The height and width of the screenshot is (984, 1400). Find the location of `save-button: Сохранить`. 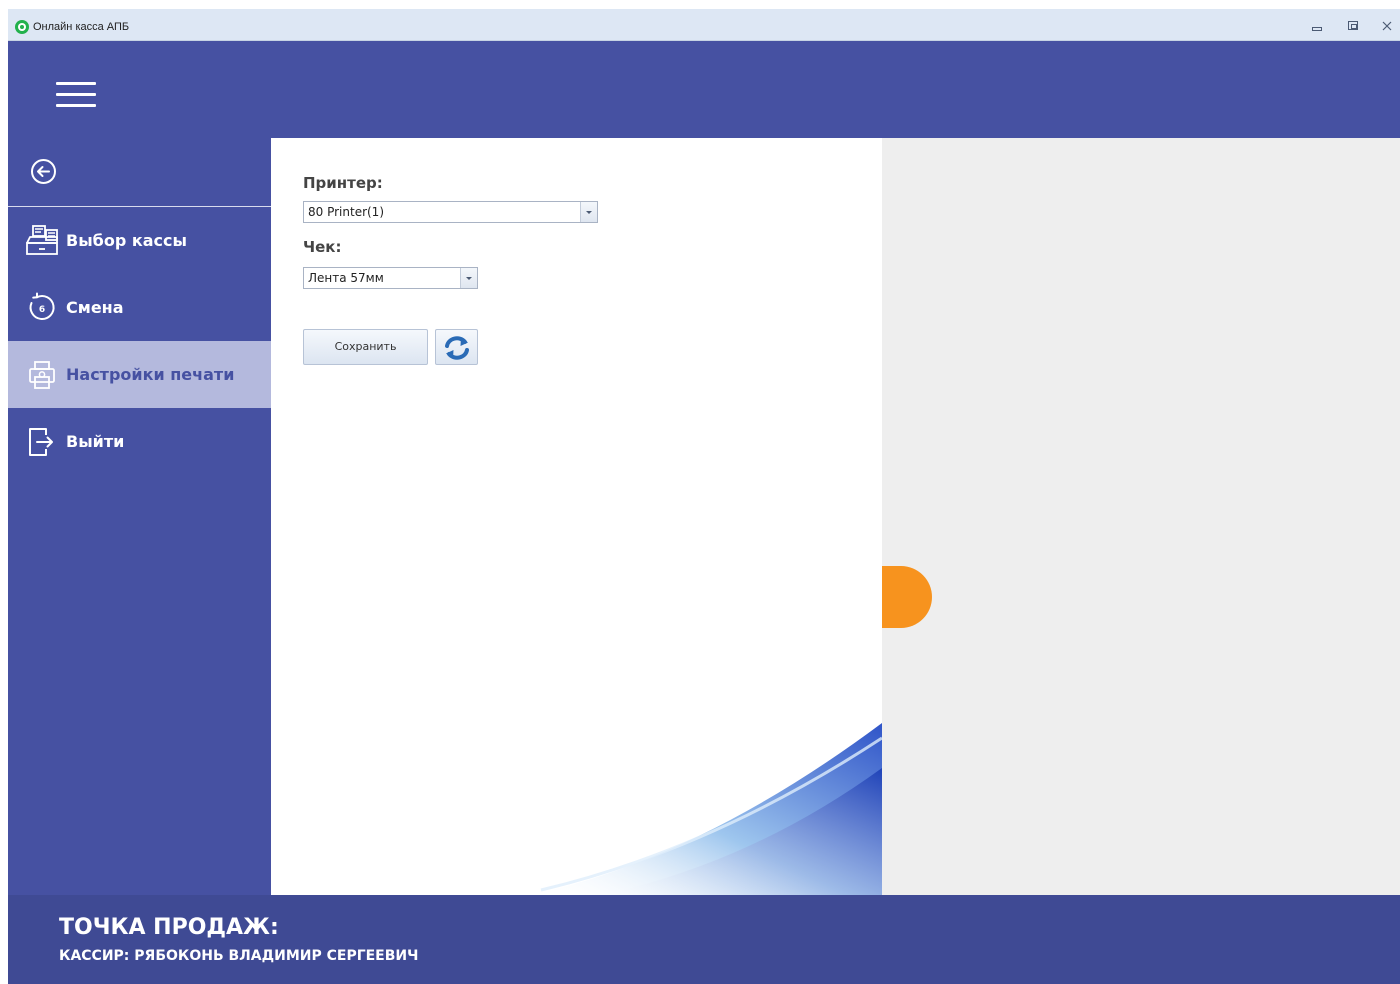

save-button: Сохранить is located at coordinates (365, 347).